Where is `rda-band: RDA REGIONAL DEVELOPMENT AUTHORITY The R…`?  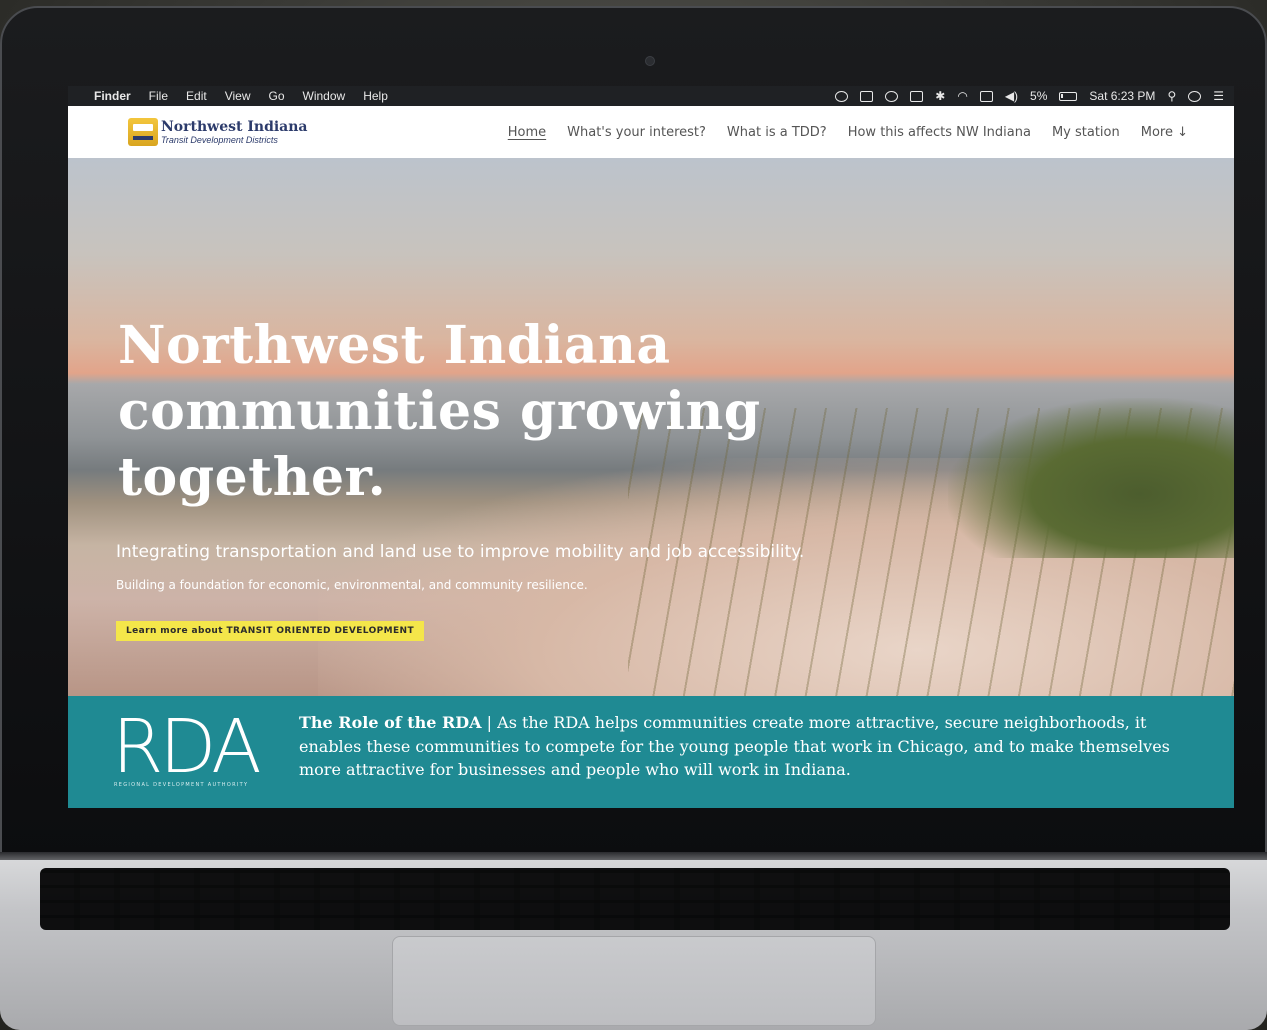
rda-band: RDA REGIONAL DEVELOPMENT AUTHORITY The R… is located at coordinates (651, 752).